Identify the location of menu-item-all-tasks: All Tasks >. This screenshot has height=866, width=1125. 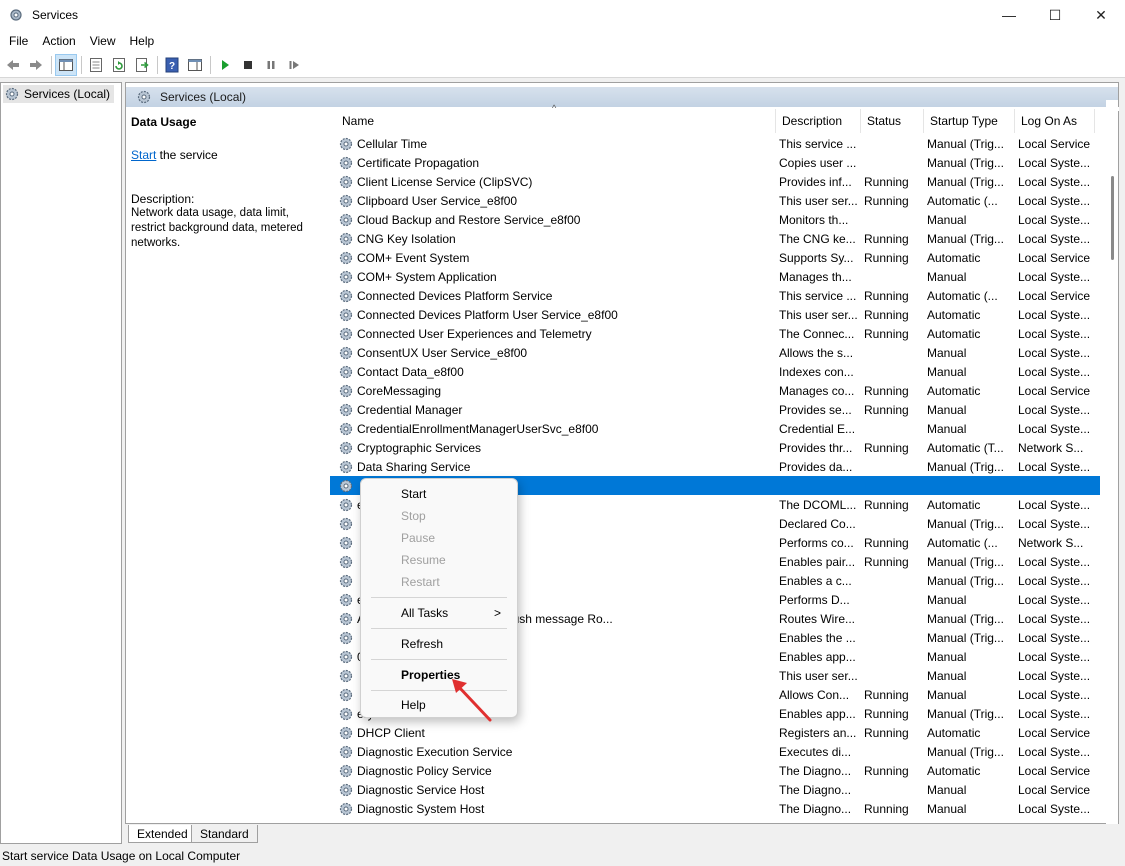
(439, 613).